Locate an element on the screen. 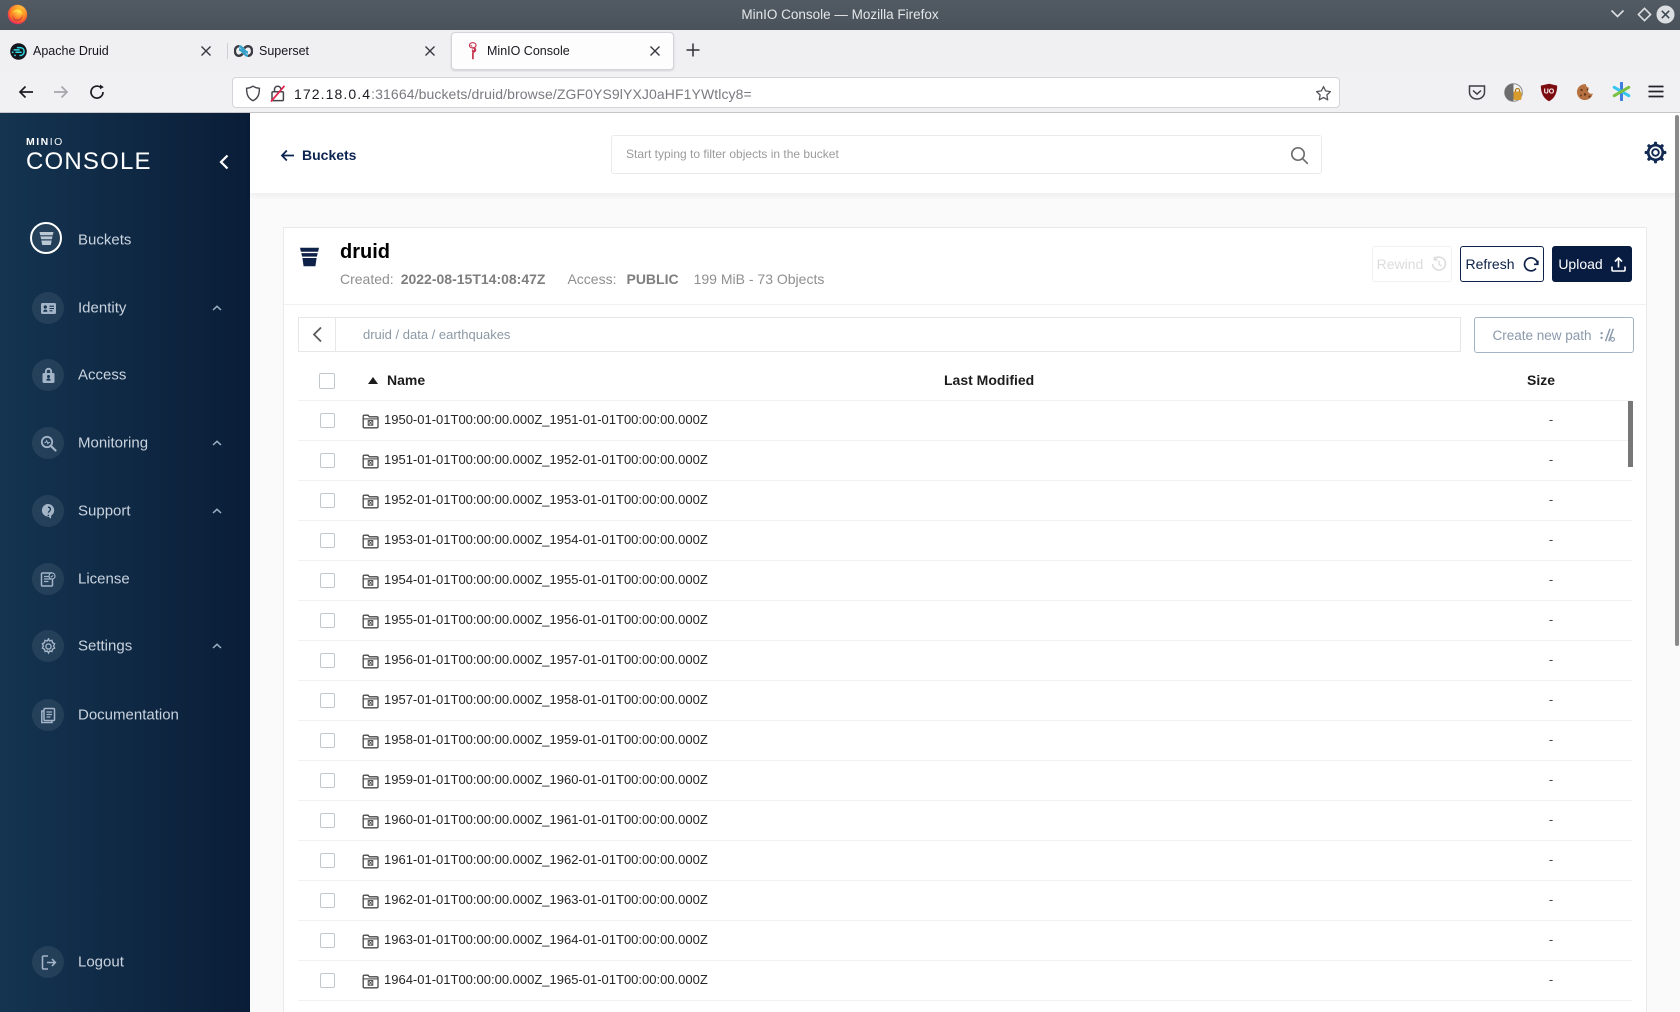  svg-text: UO is located at coordinates (1549, 92).